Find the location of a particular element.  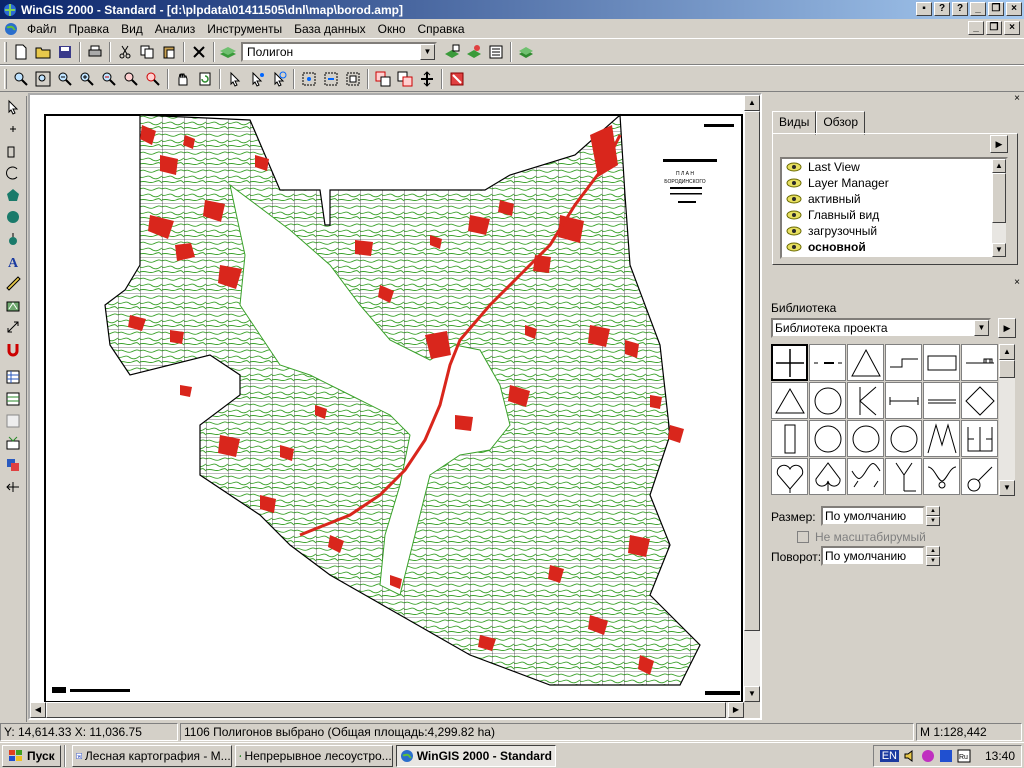

symbol-tool-icon is located at coordinates (13, 239).